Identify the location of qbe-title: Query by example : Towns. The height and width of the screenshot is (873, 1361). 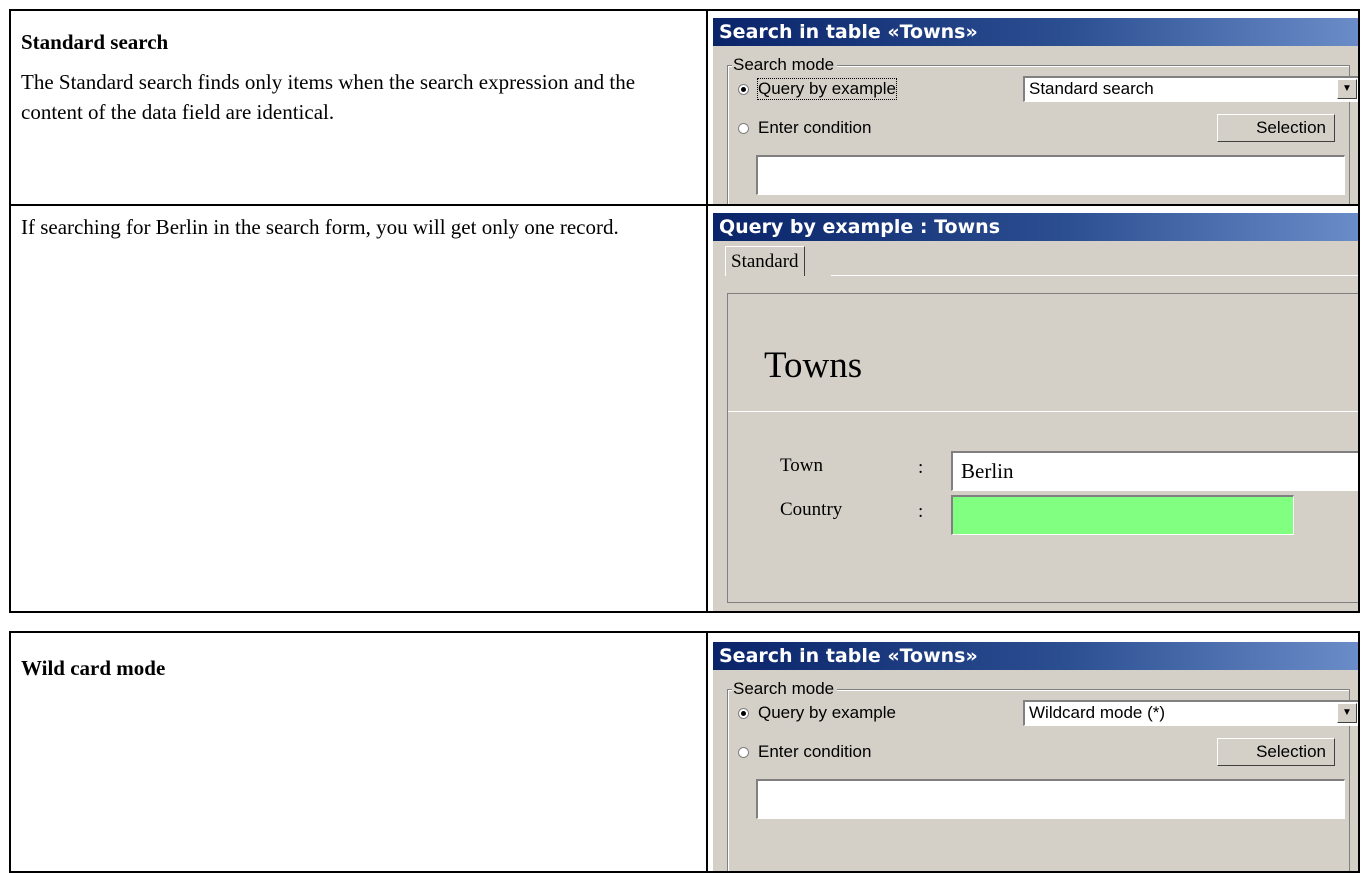
(1035, 227).